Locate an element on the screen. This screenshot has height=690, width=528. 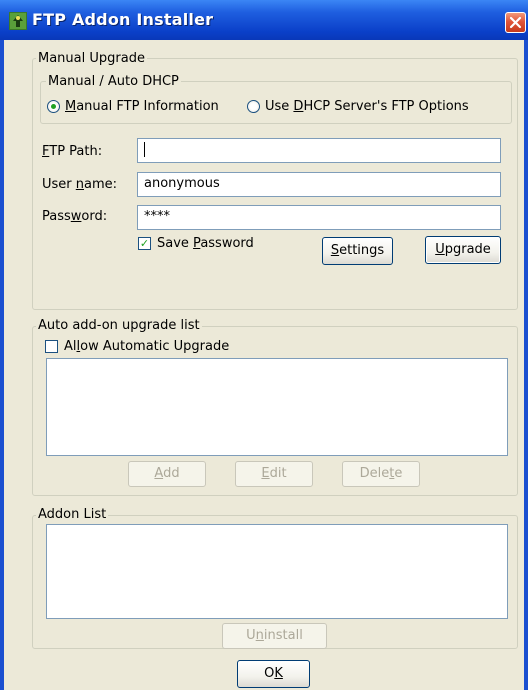
label-text: ettings is located at coordinates (362, 250).